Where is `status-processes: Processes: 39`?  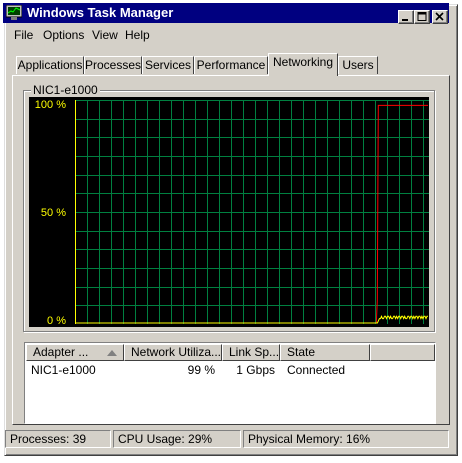 status-processes: Processes: 39 is located at coordinates (58, 439).